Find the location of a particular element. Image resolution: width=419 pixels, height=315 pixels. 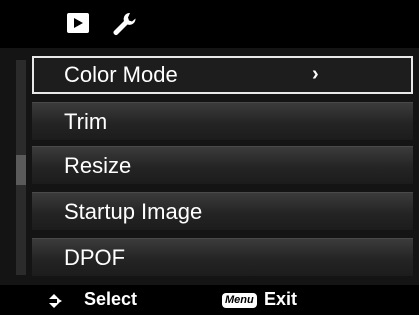

menu-item-label: Trim is located at coordinates (86, 121).